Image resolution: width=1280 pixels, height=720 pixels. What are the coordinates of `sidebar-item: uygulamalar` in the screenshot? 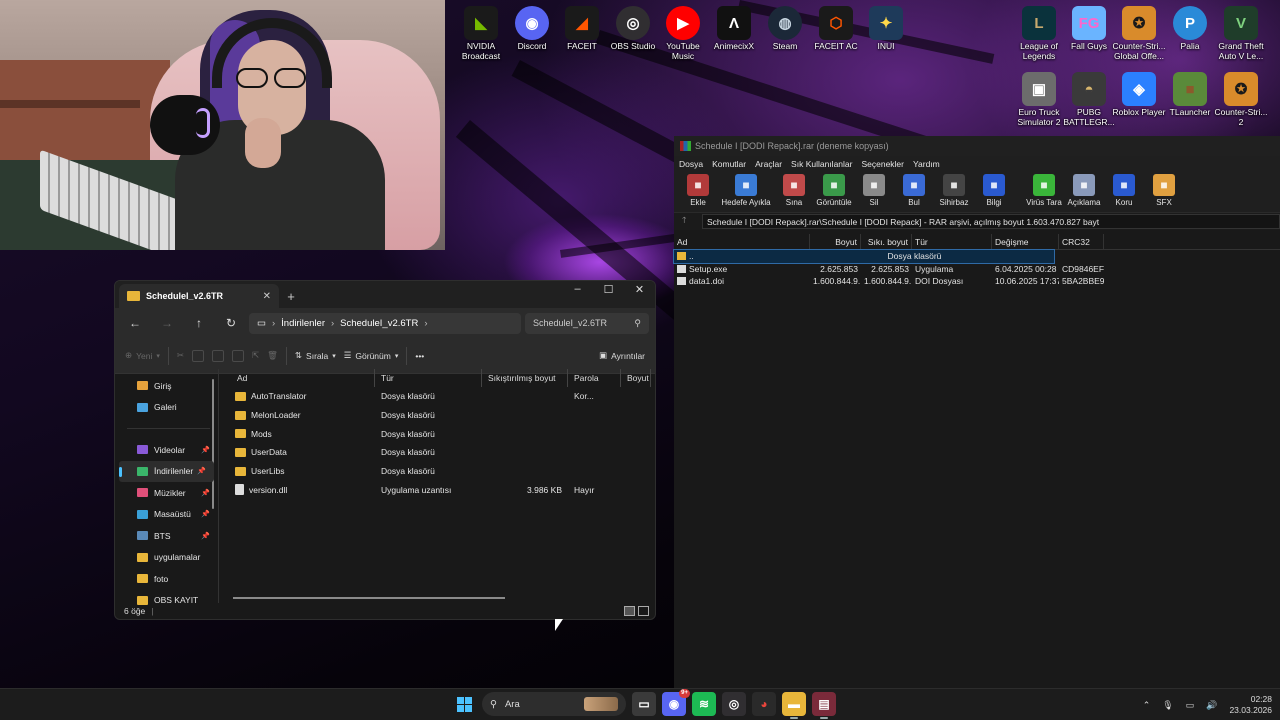 It's located at (166, 558).